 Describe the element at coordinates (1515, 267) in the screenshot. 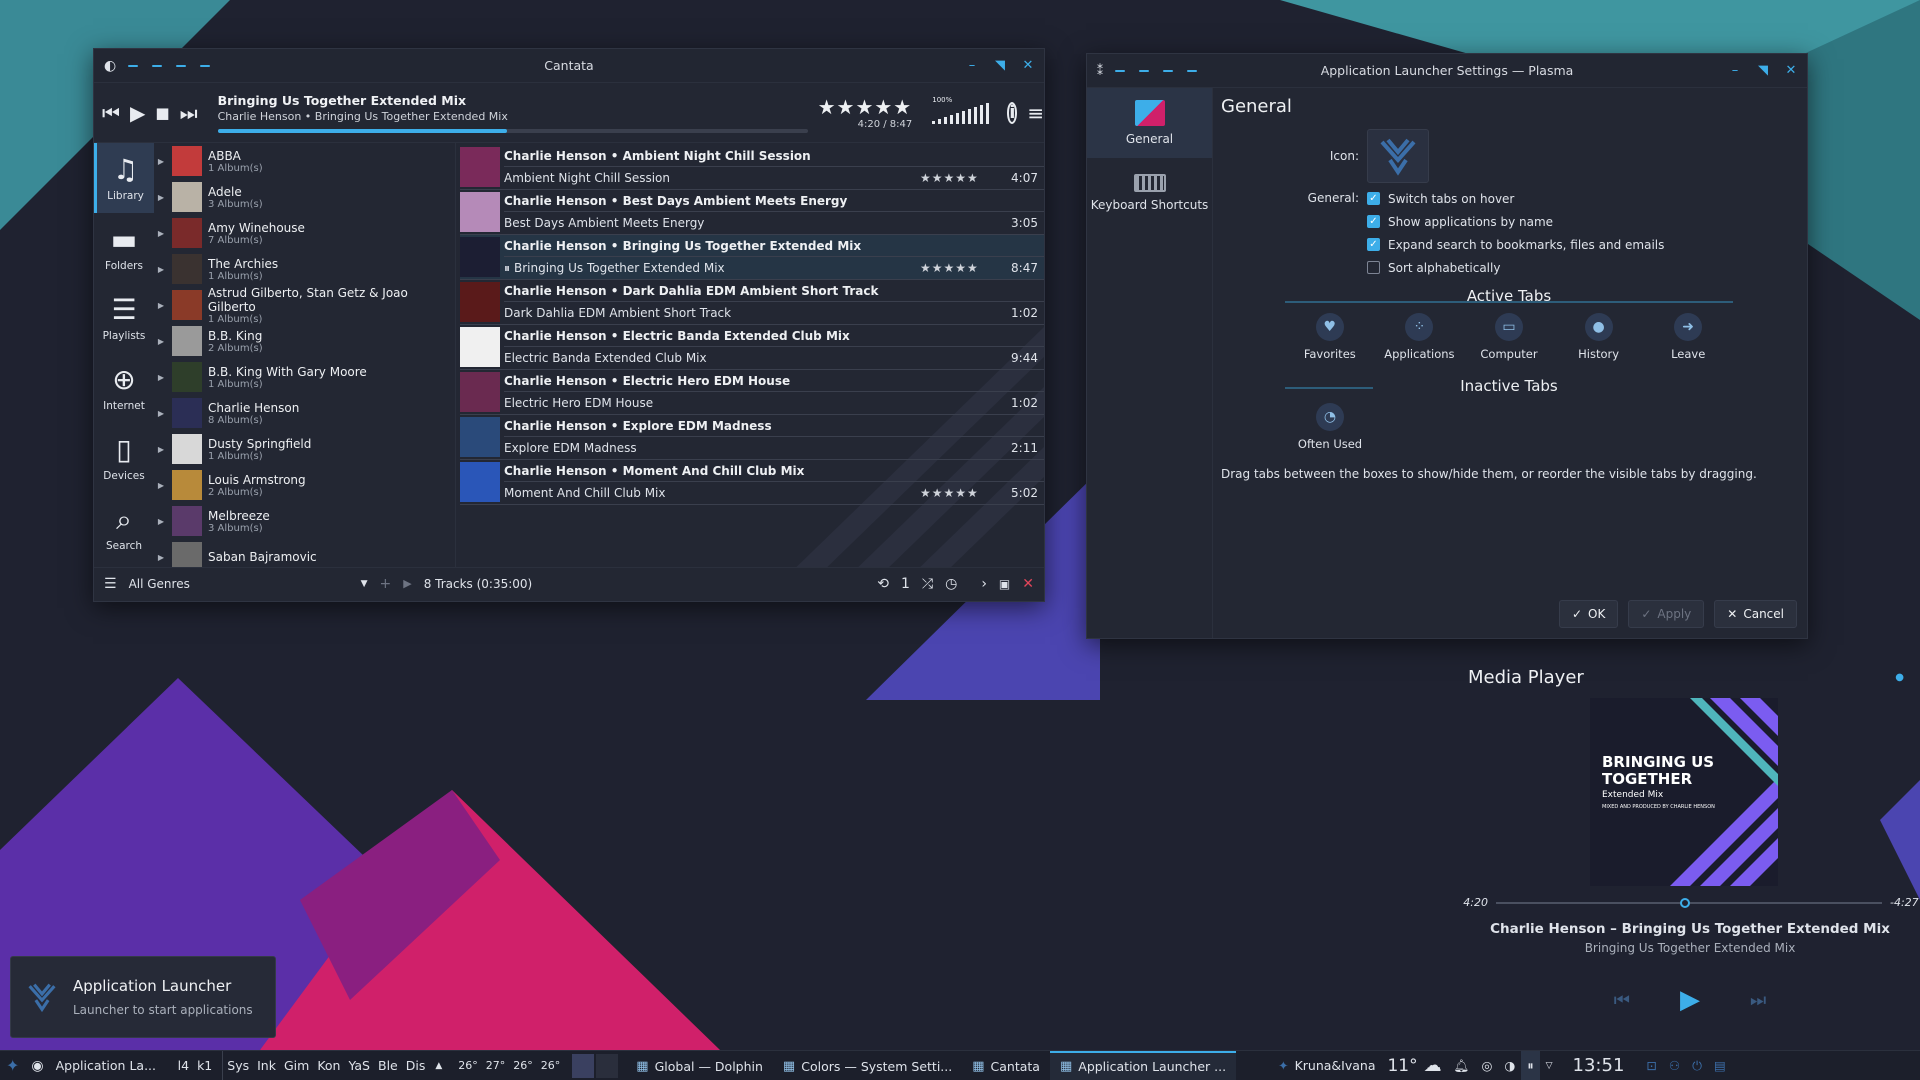

I see `option-checkbox: Sort alphabetically` at that location.